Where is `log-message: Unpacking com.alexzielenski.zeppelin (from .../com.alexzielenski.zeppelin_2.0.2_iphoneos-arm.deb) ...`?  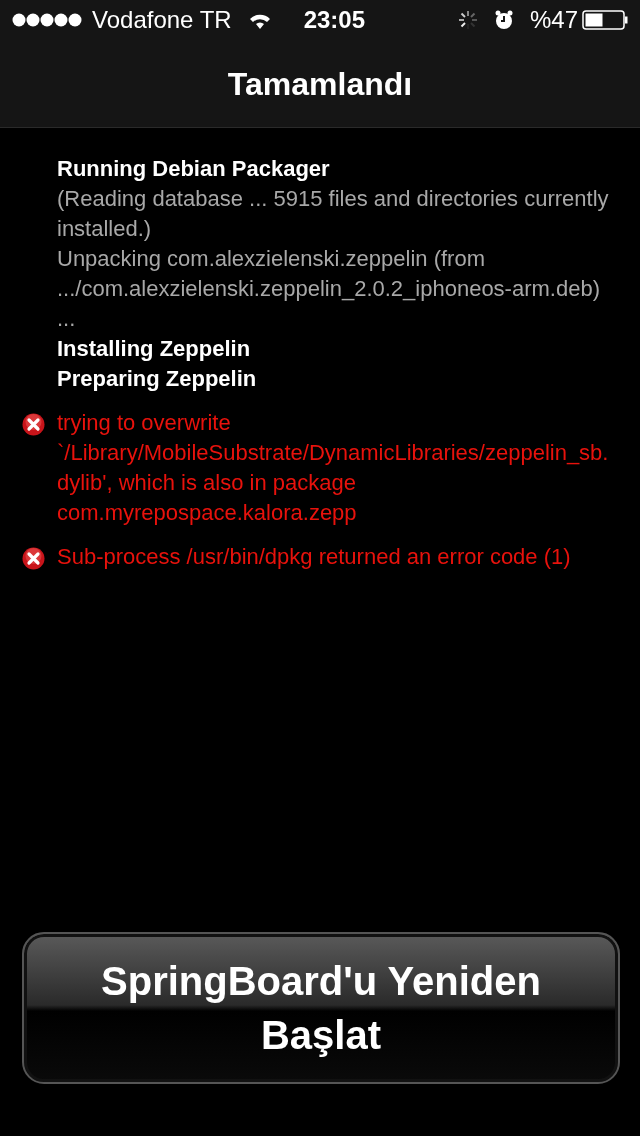
log-message: Unpacking com.alexzielenski.zeppelin (from .../com.alexzielenski.zeppelin_2.0.2_iphoneos-arm.deb) ... is located at coordinates (329, 289).